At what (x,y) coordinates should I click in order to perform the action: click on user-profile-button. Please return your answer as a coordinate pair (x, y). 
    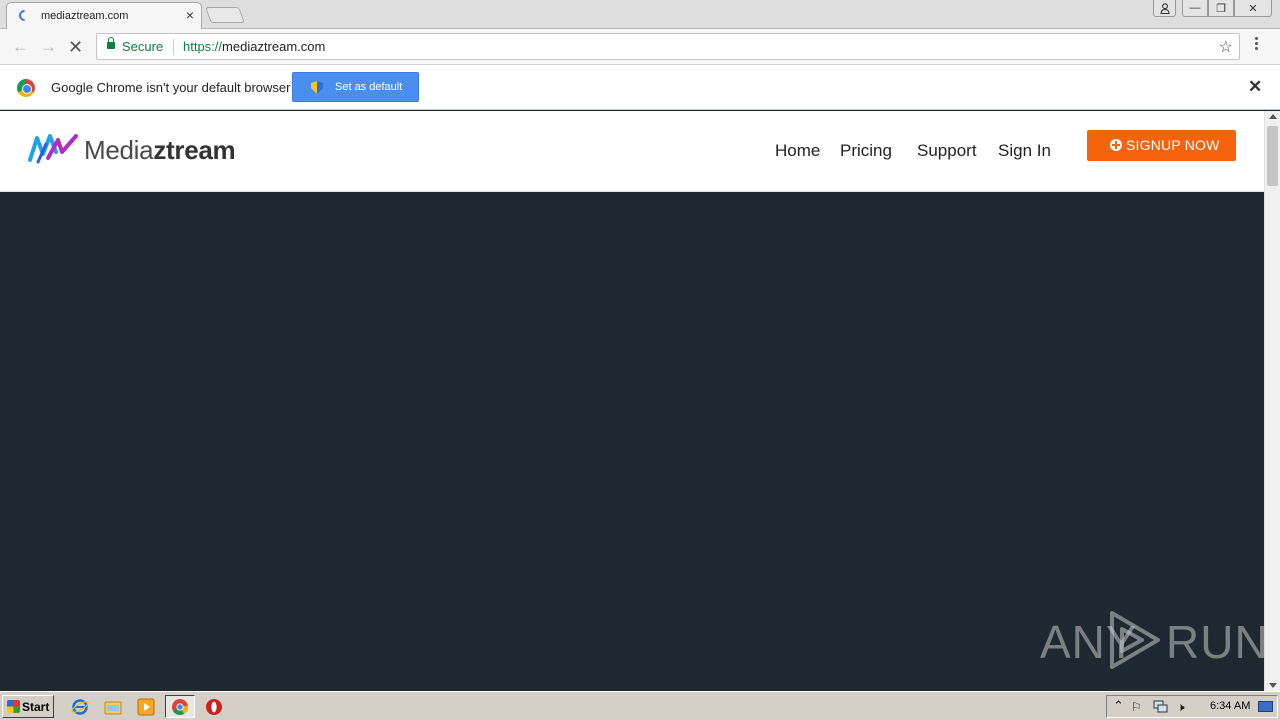
    Looking at the image, I should click on (1164, 8).